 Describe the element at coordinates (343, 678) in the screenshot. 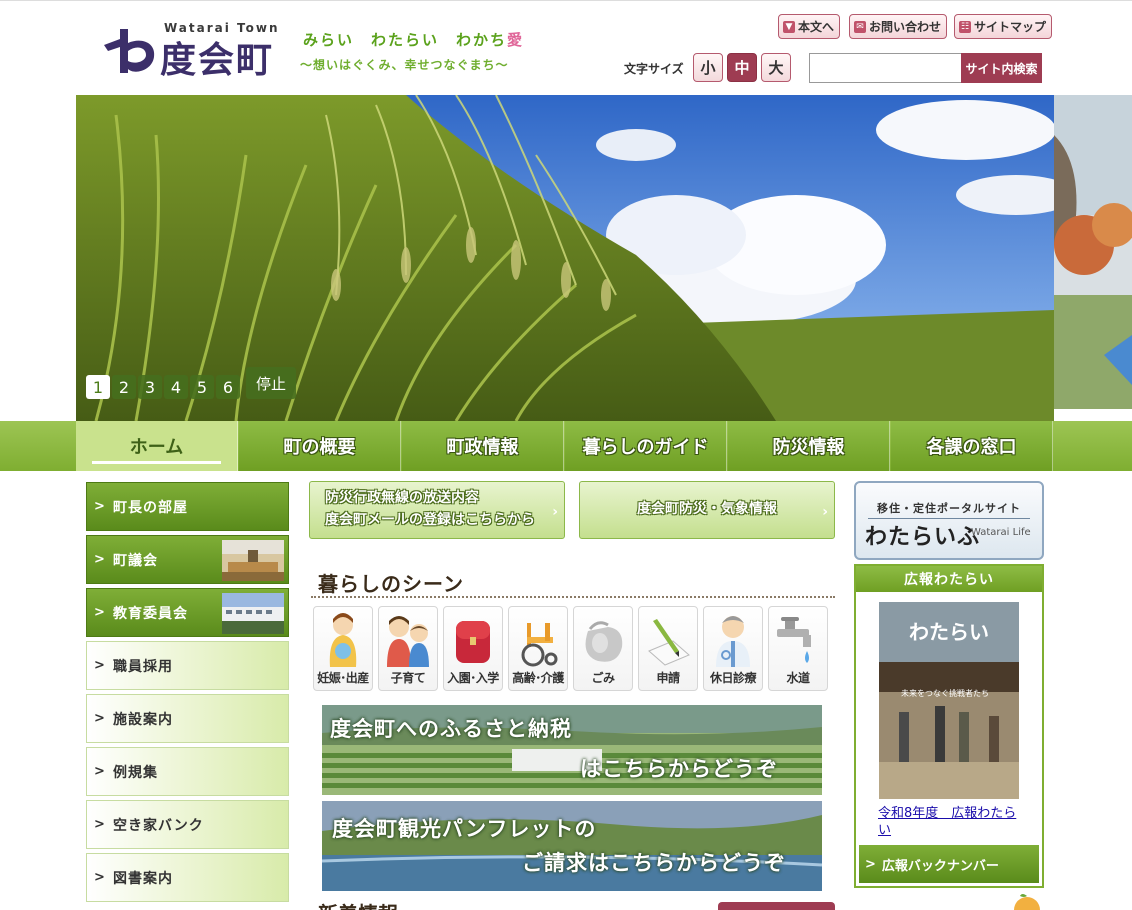

I see `scene-label: 妊娠･出産` at that location.